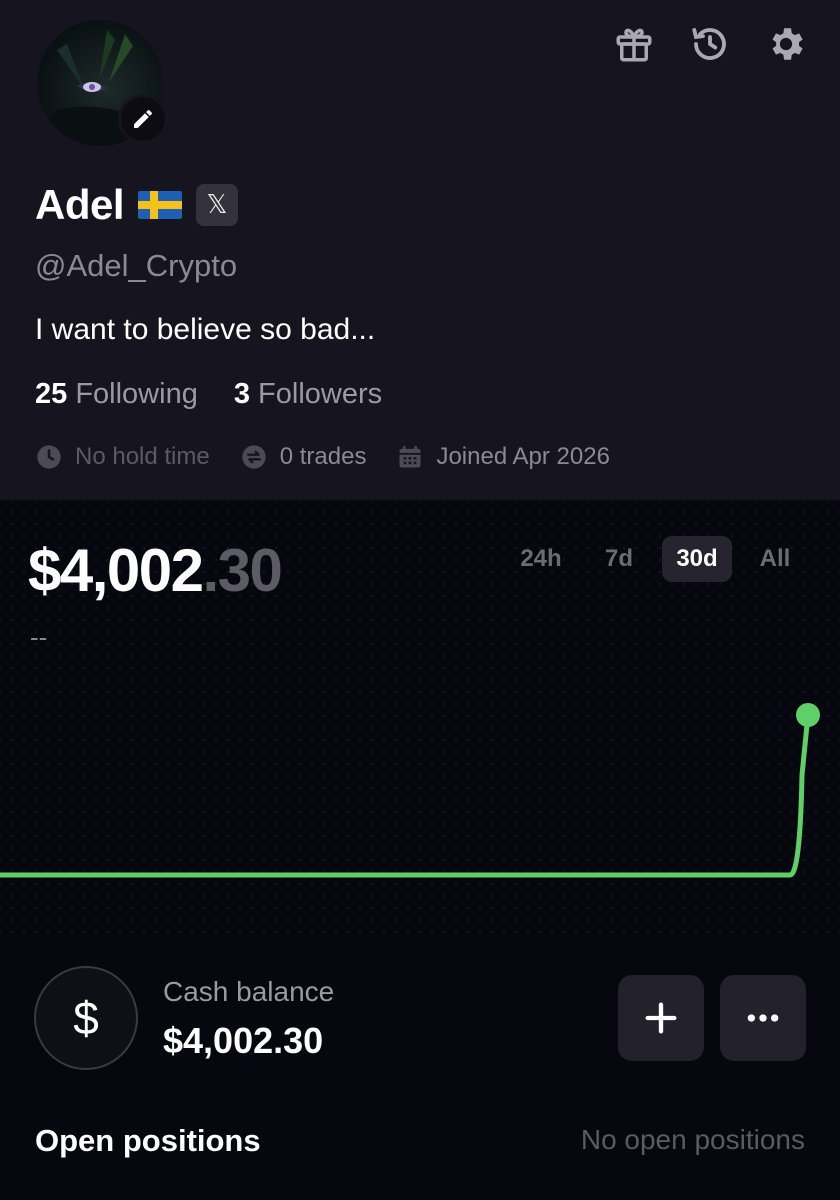  What do you see at coordinates (80, 204) in the screenshot?
I see `display-name: Adel` at bounding box center [80, 204].